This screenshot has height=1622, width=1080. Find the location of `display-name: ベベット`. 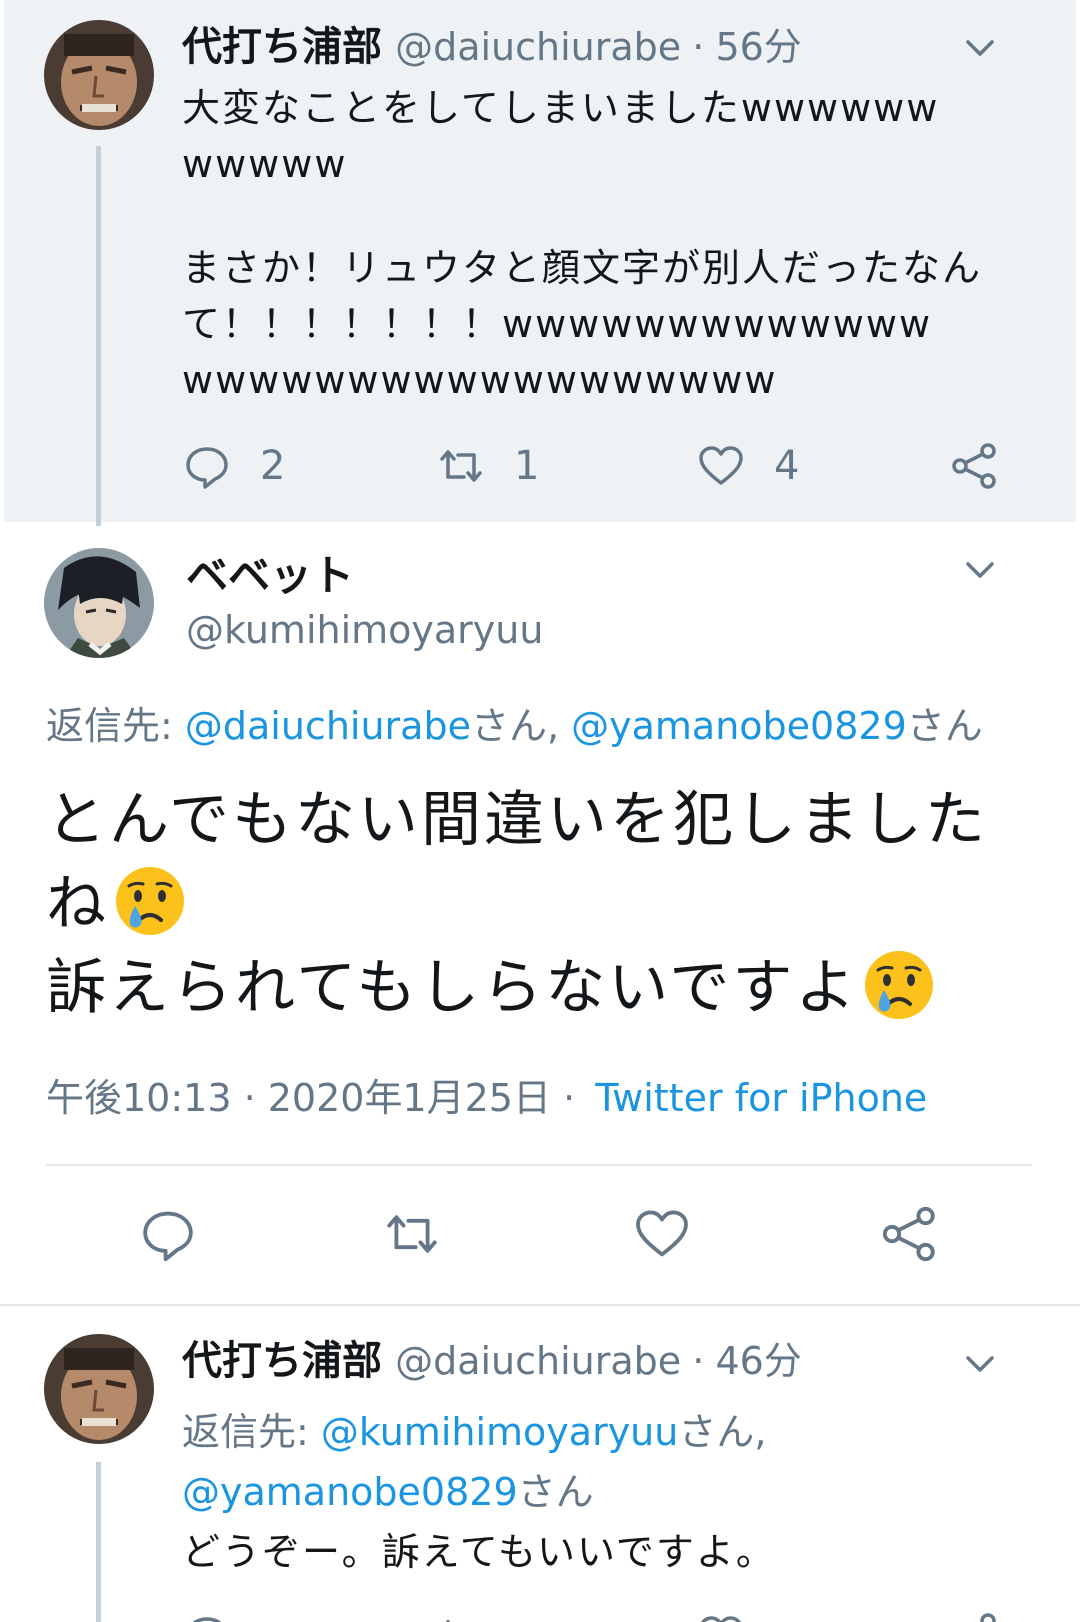

display-name: ベベット is located at coordinates (270, 576).